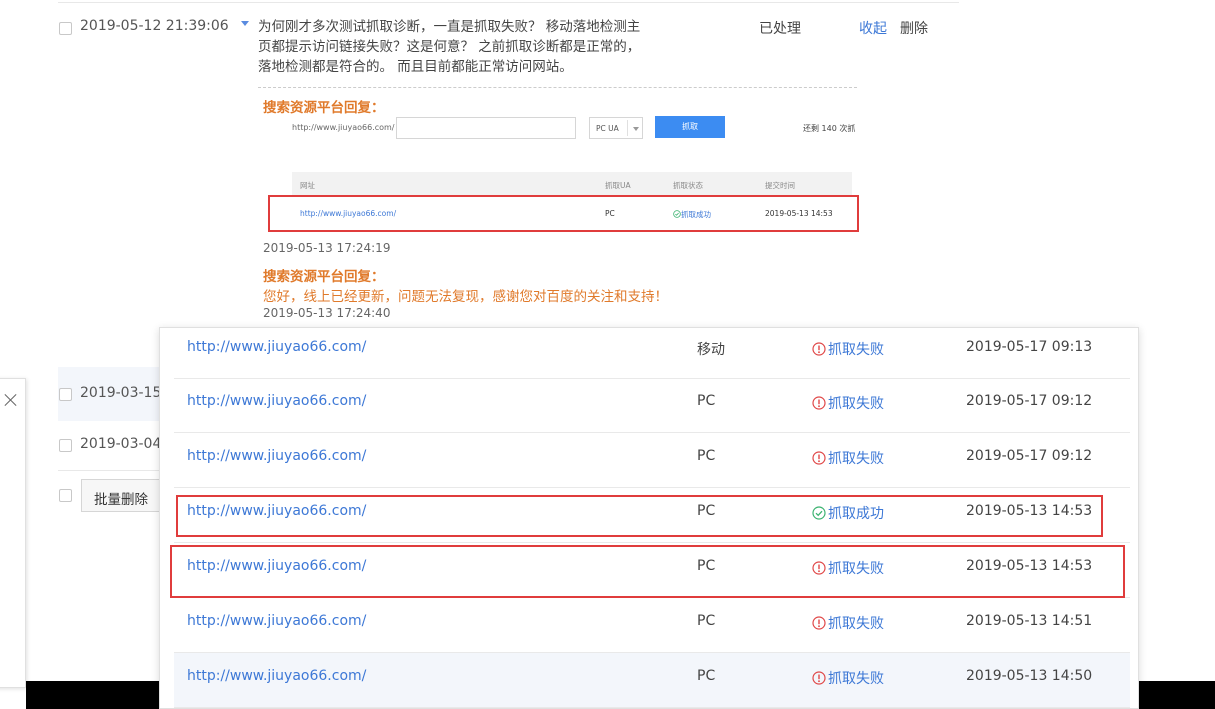 This screenshot has width=1215, height=709. Describe the element at coordinates (123, 495) in the screenshot. I see `batch-delete-button: 批量删除` at that location.